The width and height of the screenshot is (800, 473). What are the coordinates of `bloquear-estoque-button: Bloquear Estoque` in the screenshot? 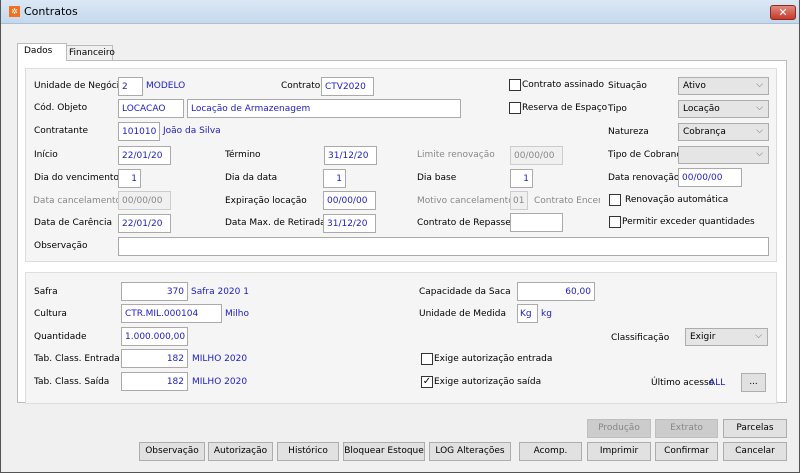 It's located at (384, 451).